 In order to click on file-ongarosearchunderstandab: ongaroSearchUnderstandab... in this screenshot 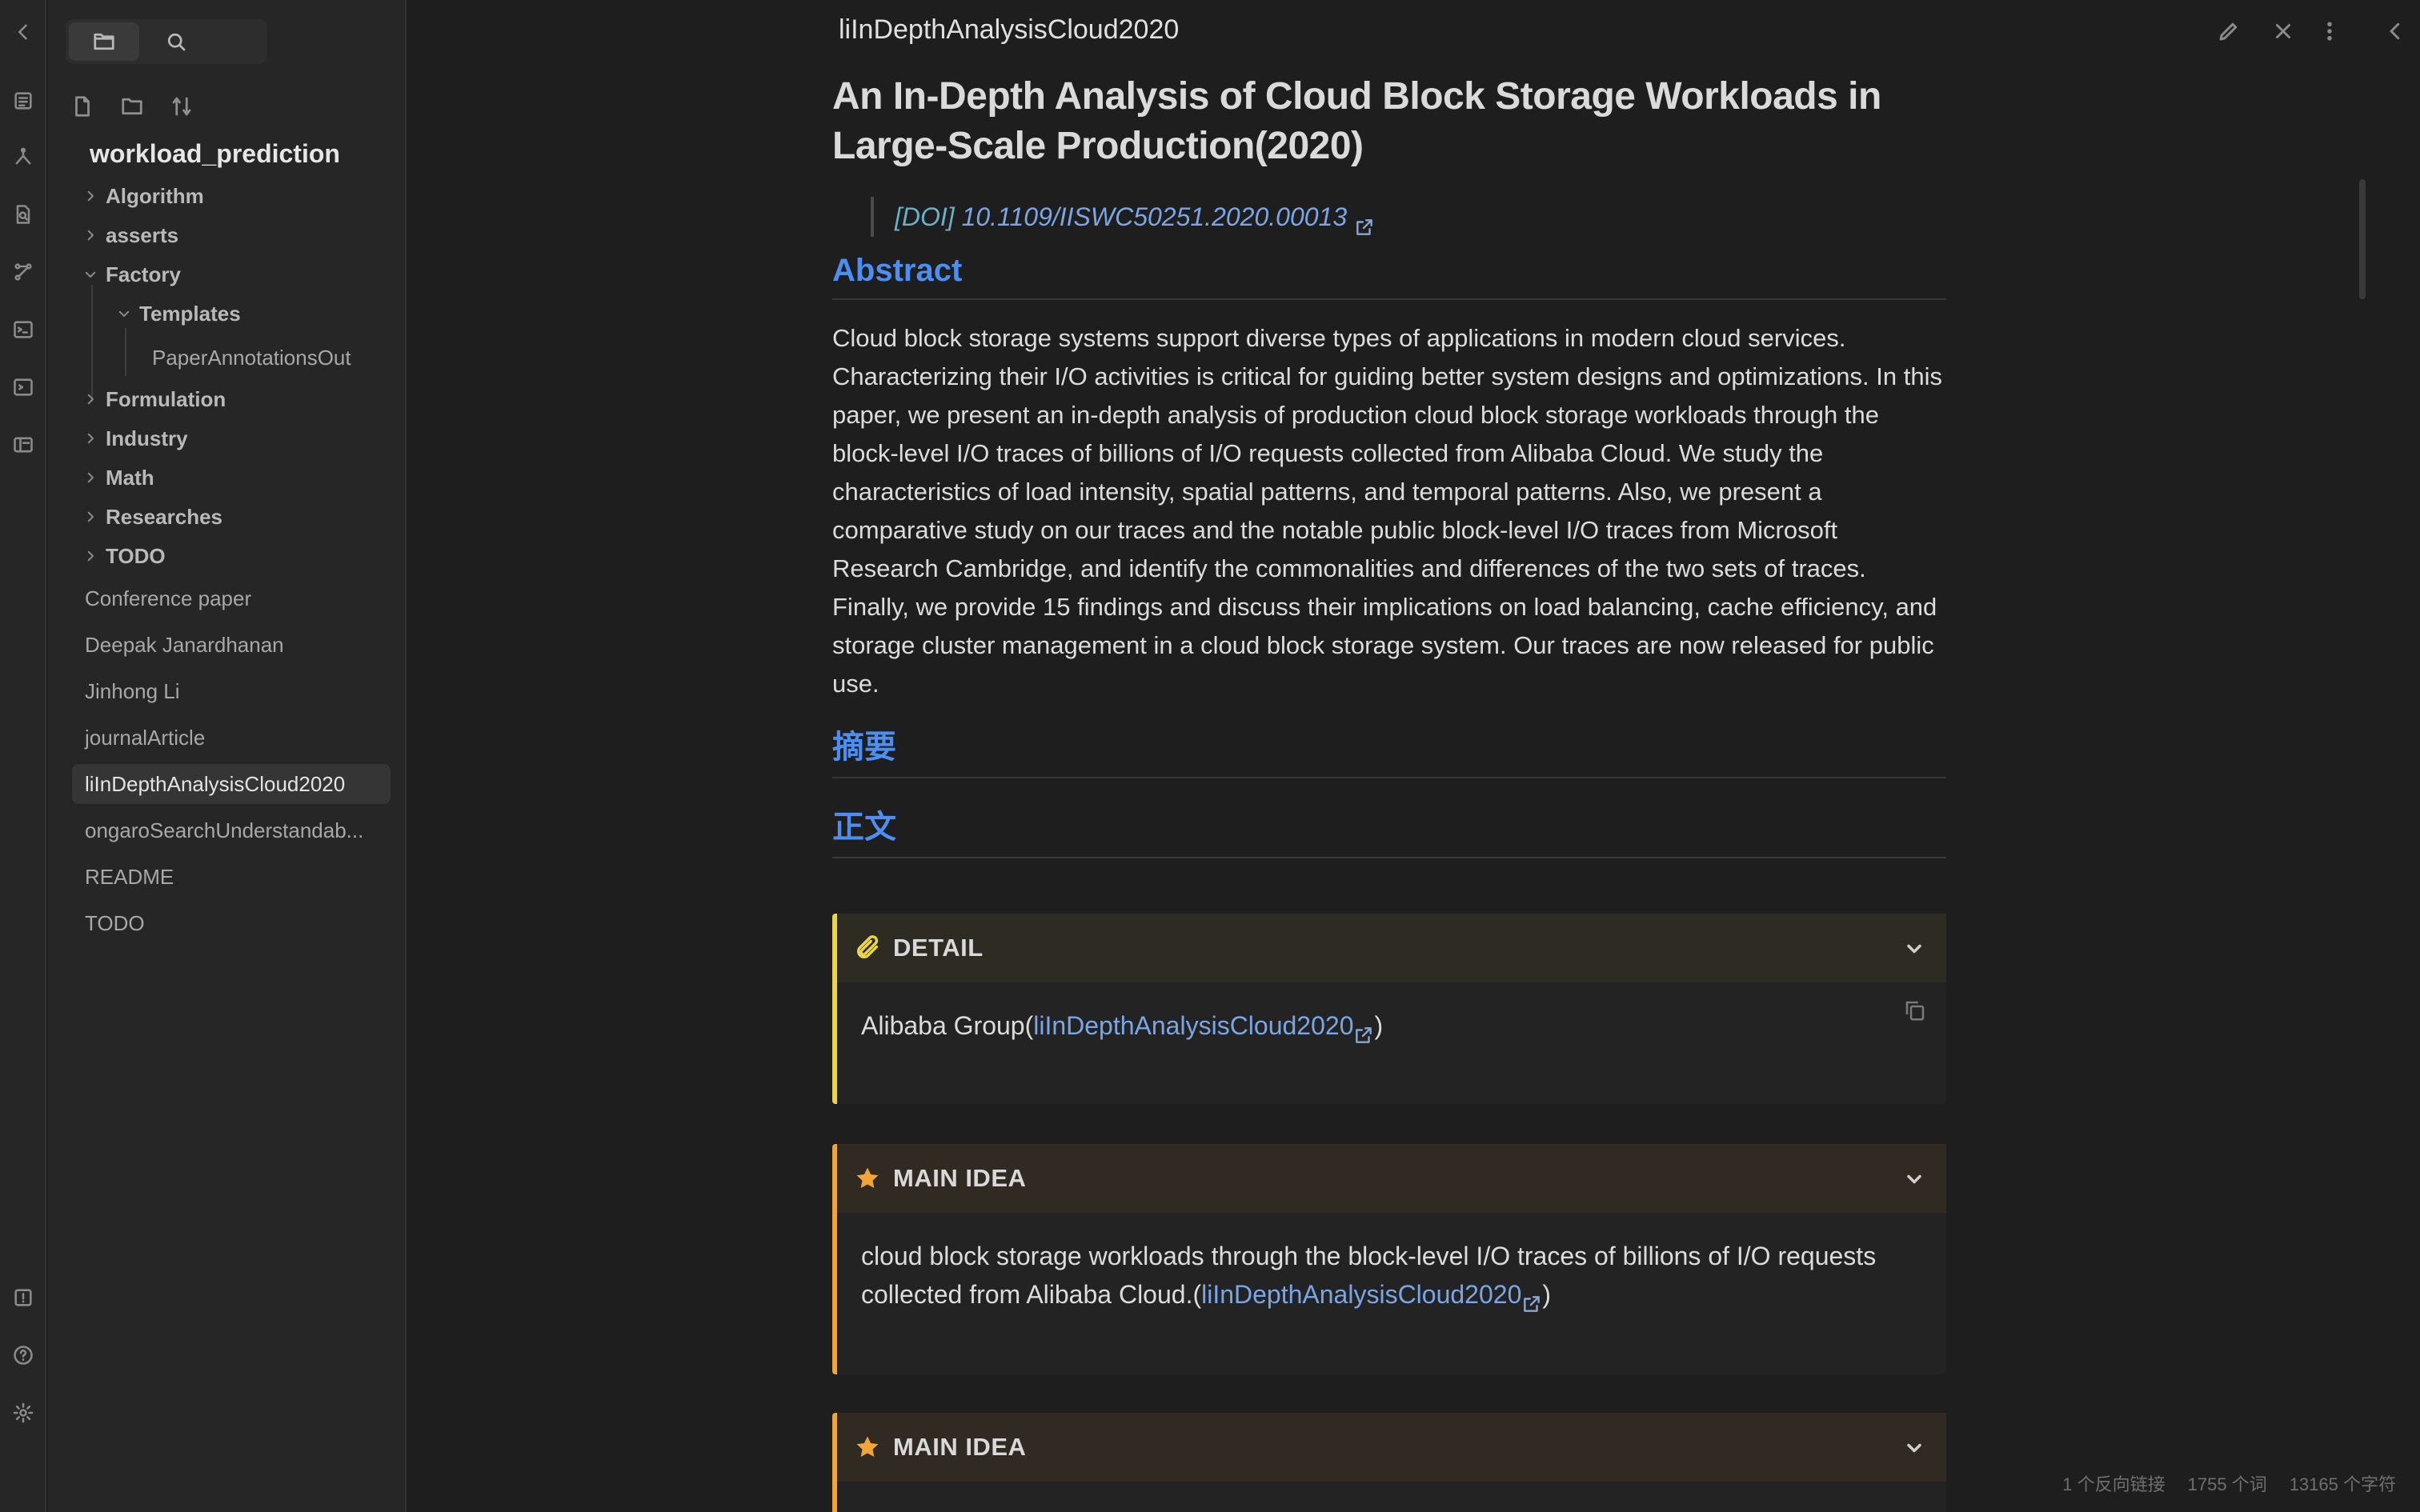, I will do `click(224, 830)`.